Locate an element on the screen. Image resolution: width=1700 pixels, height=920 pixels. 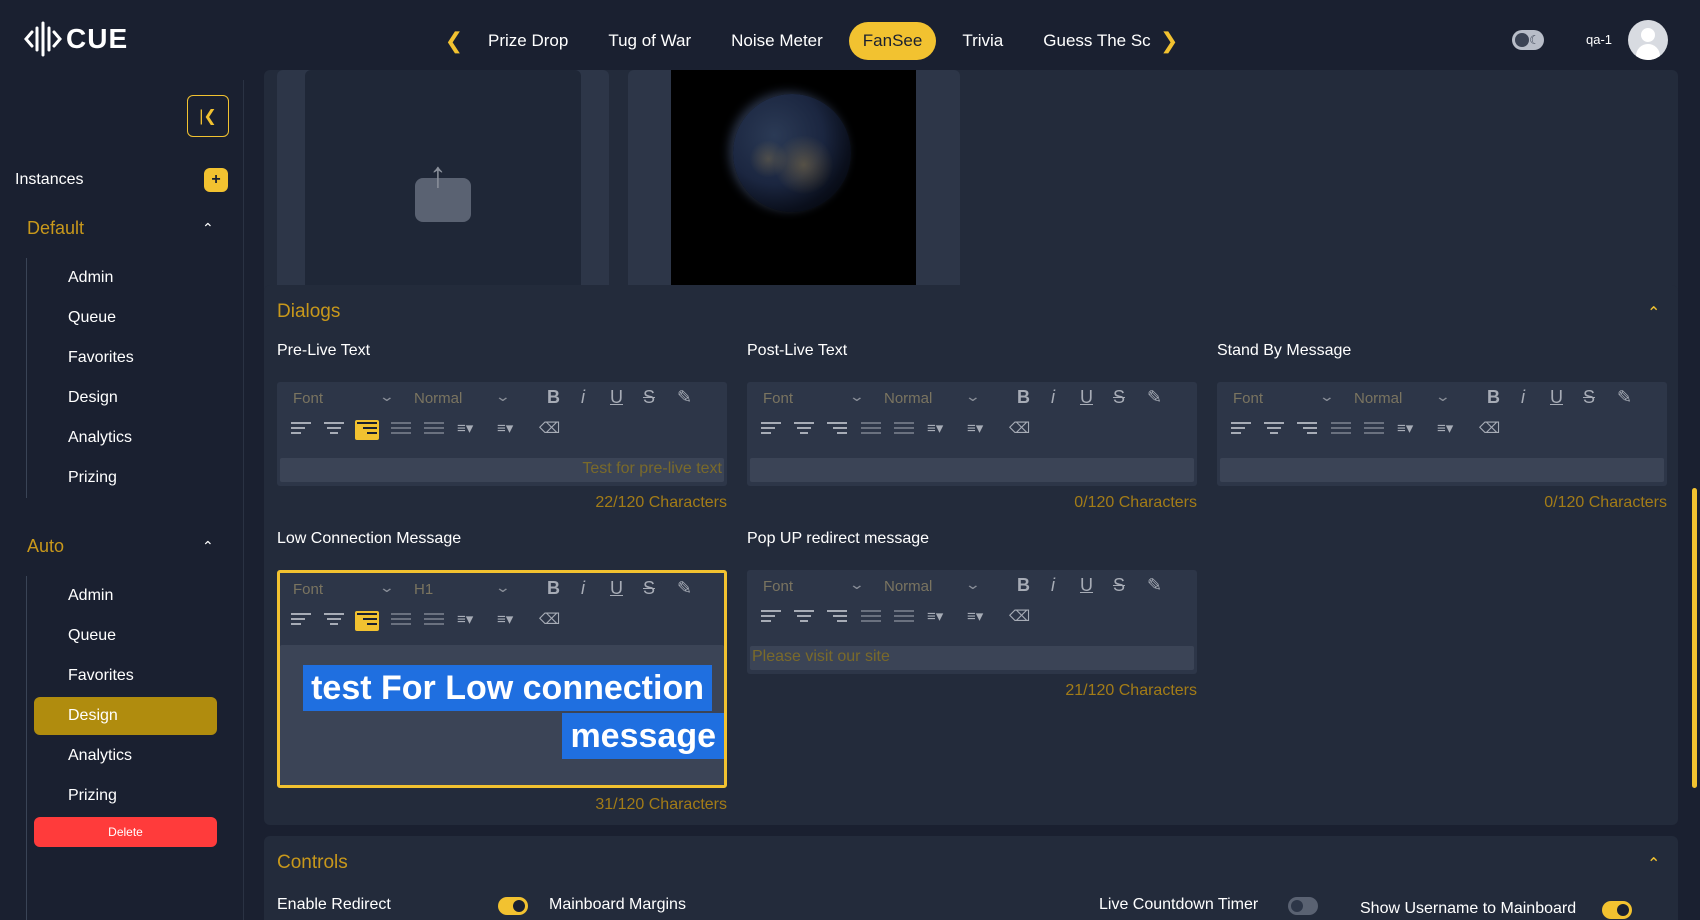
tab-prize-drop: Prize Drop is located at coordinates (528, 41).